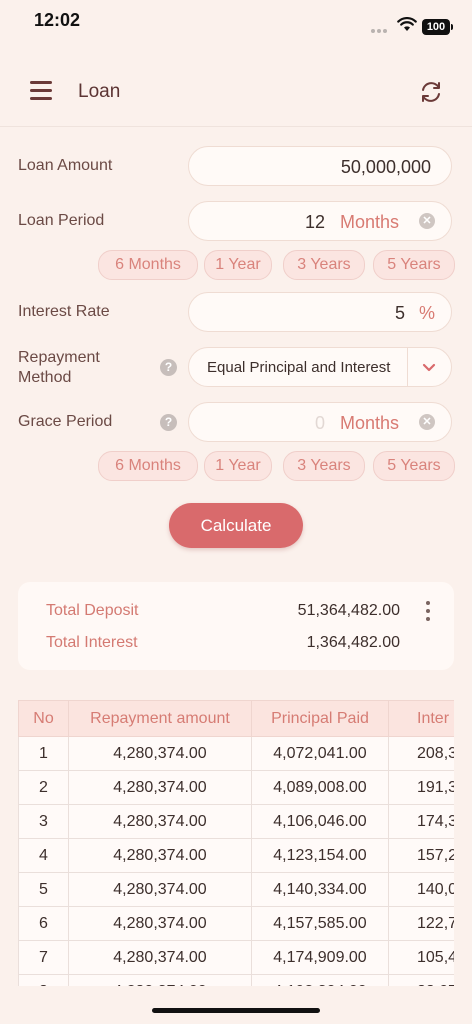 Image resolution: width=472 pixels, height=1024 pixels. Describe the element at coordinates (353, 642) in the screenshot. I see `total-interest-value: 1,364,482.00` at that location.